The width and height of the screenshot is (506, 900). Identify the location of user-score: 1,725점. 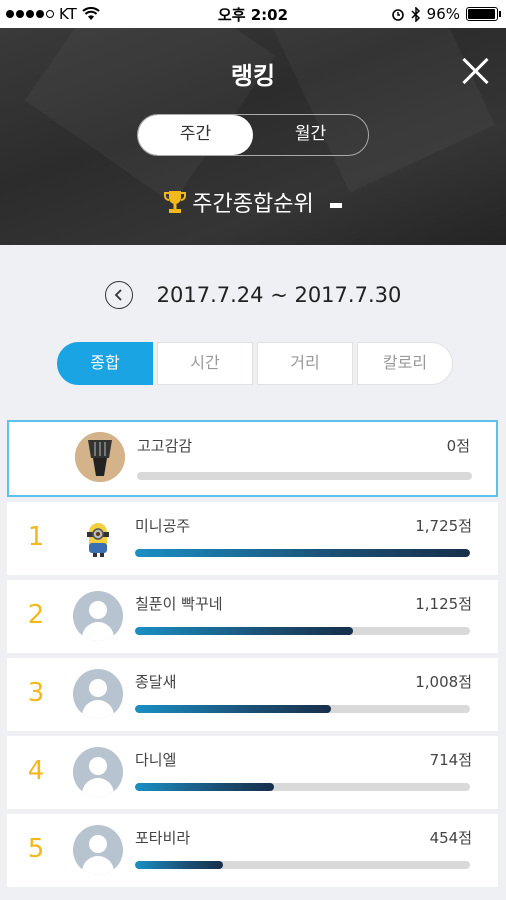
(443, 526).